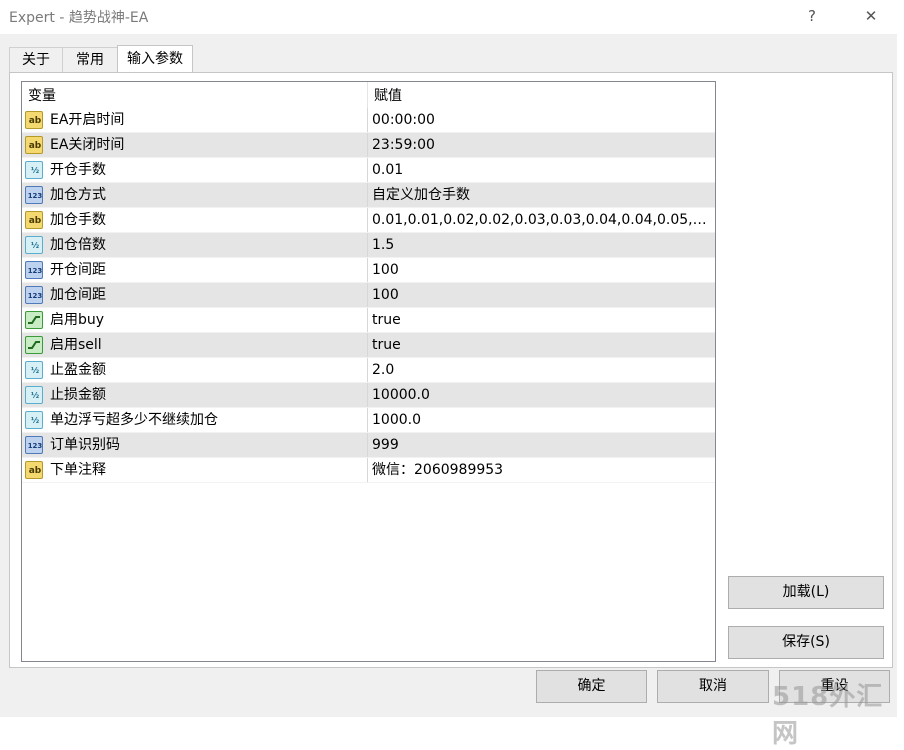 Image resolution: width=904 pixels, height=750 pixels. I want to click on row-variable-name: 开仓间距, so click(209, 270).